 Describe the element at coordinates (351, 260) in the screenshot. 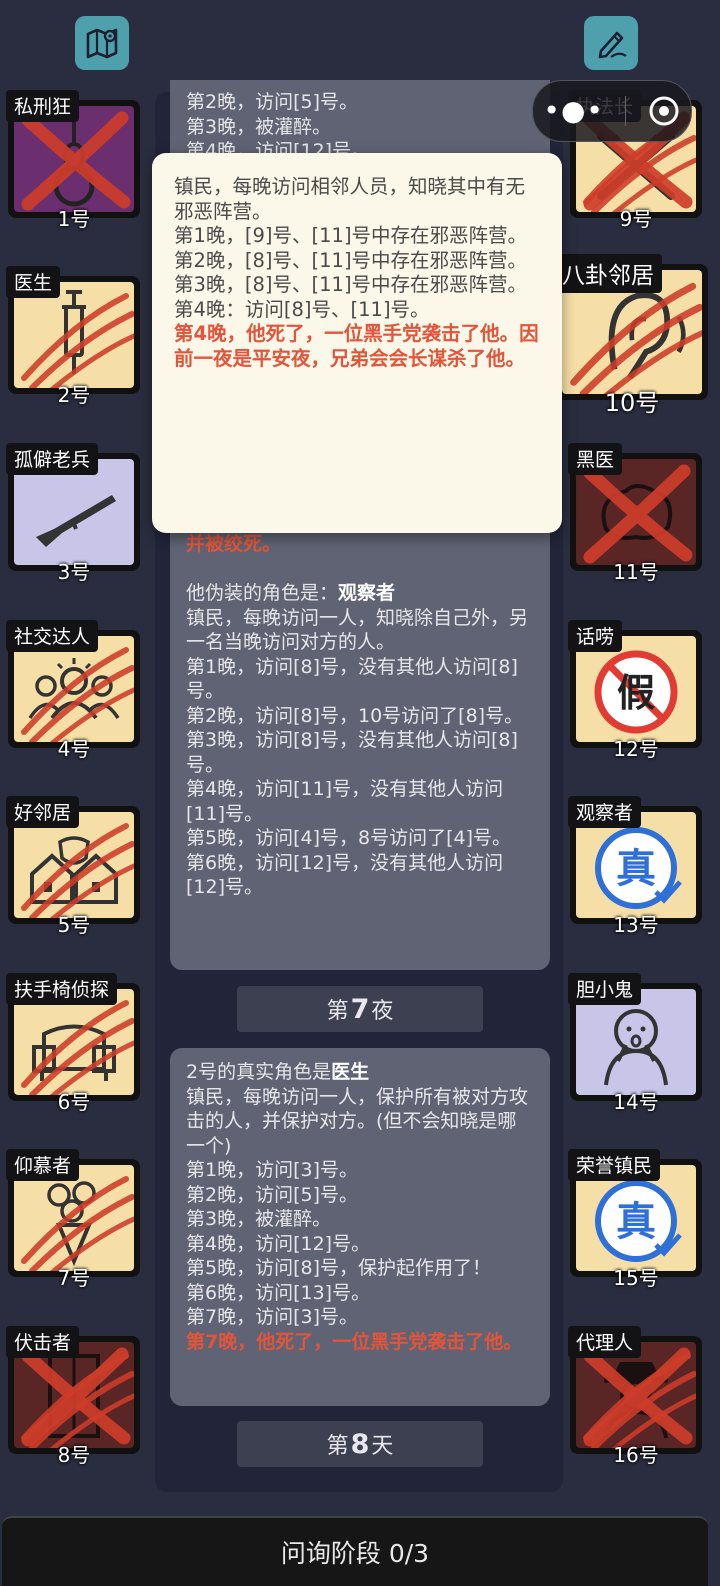

I see `log-line: 第2晚，[8]号、[11]号中存在邪恶阵营。` at that location.